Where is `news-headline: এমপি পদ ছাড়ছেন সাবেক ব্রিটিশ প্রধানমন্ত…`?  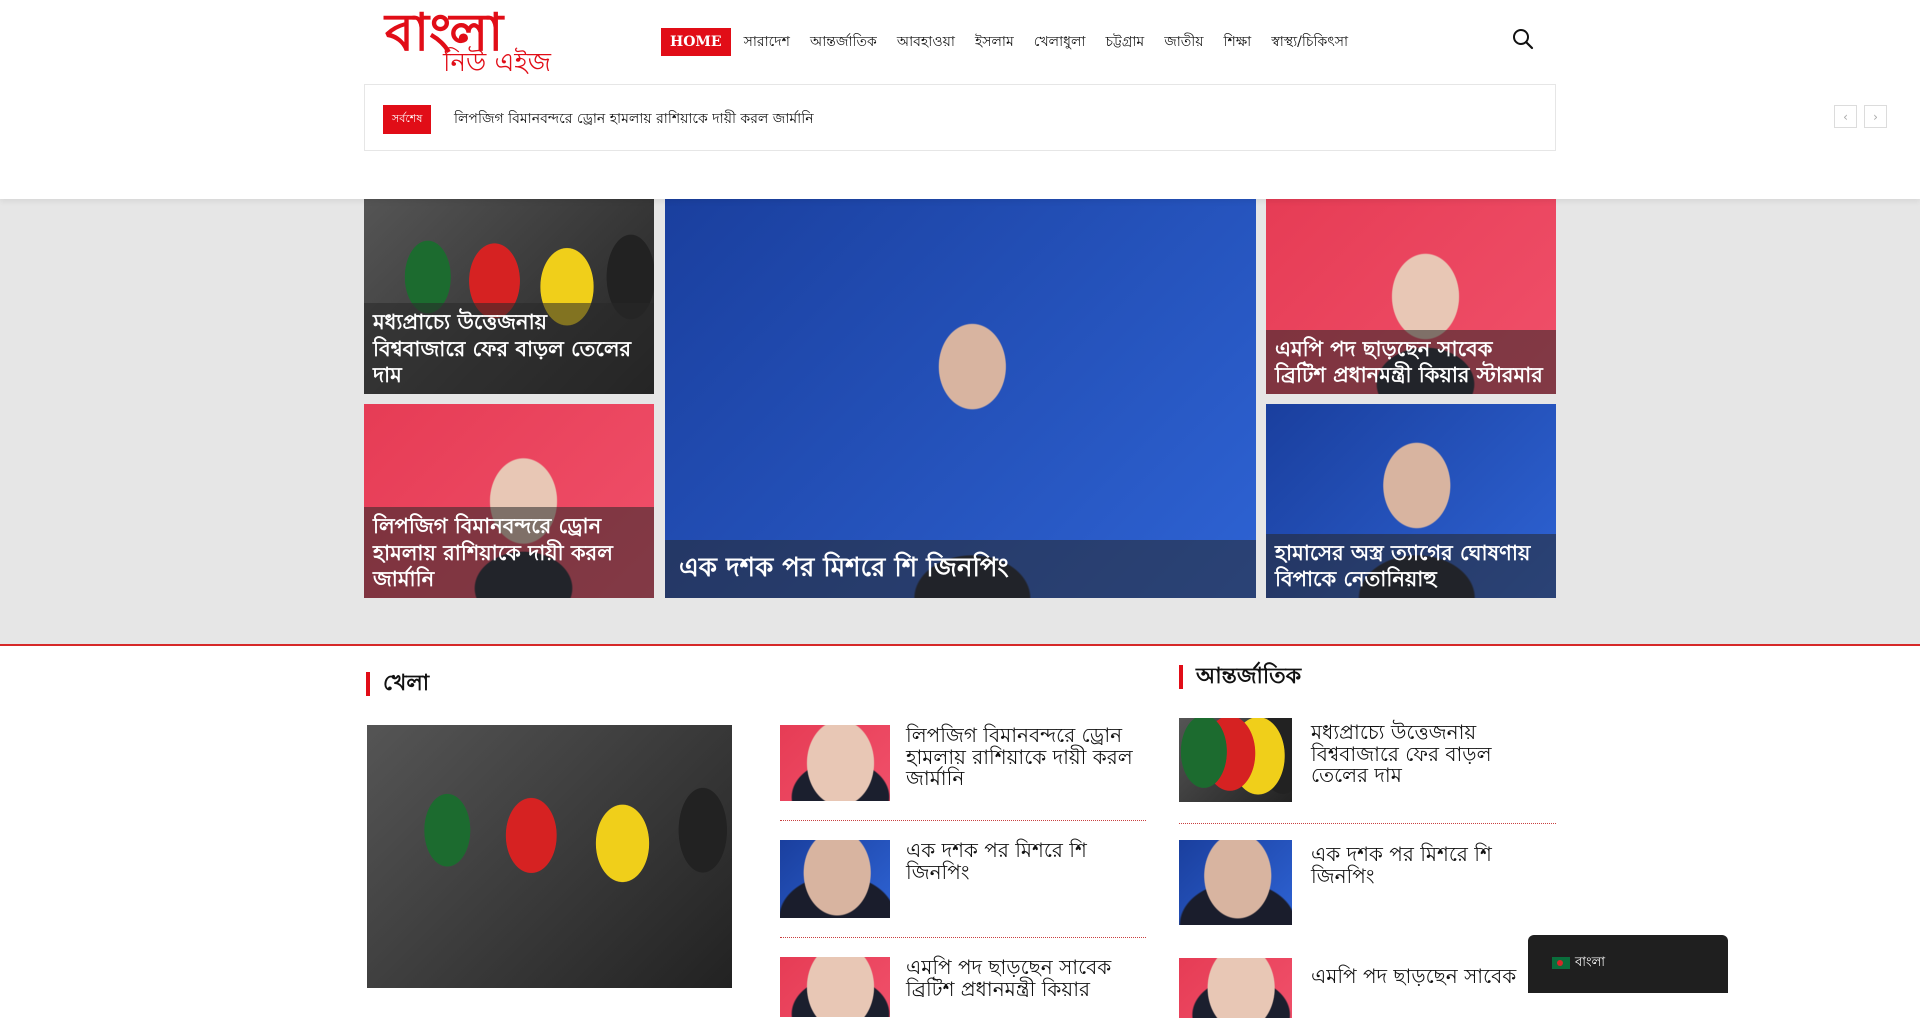 news-headline: এমপি পদ ছাড়ছেন সাবেক ব্রিটিশ প্রধানমন্ত… is located at coordinates (1026, 986).